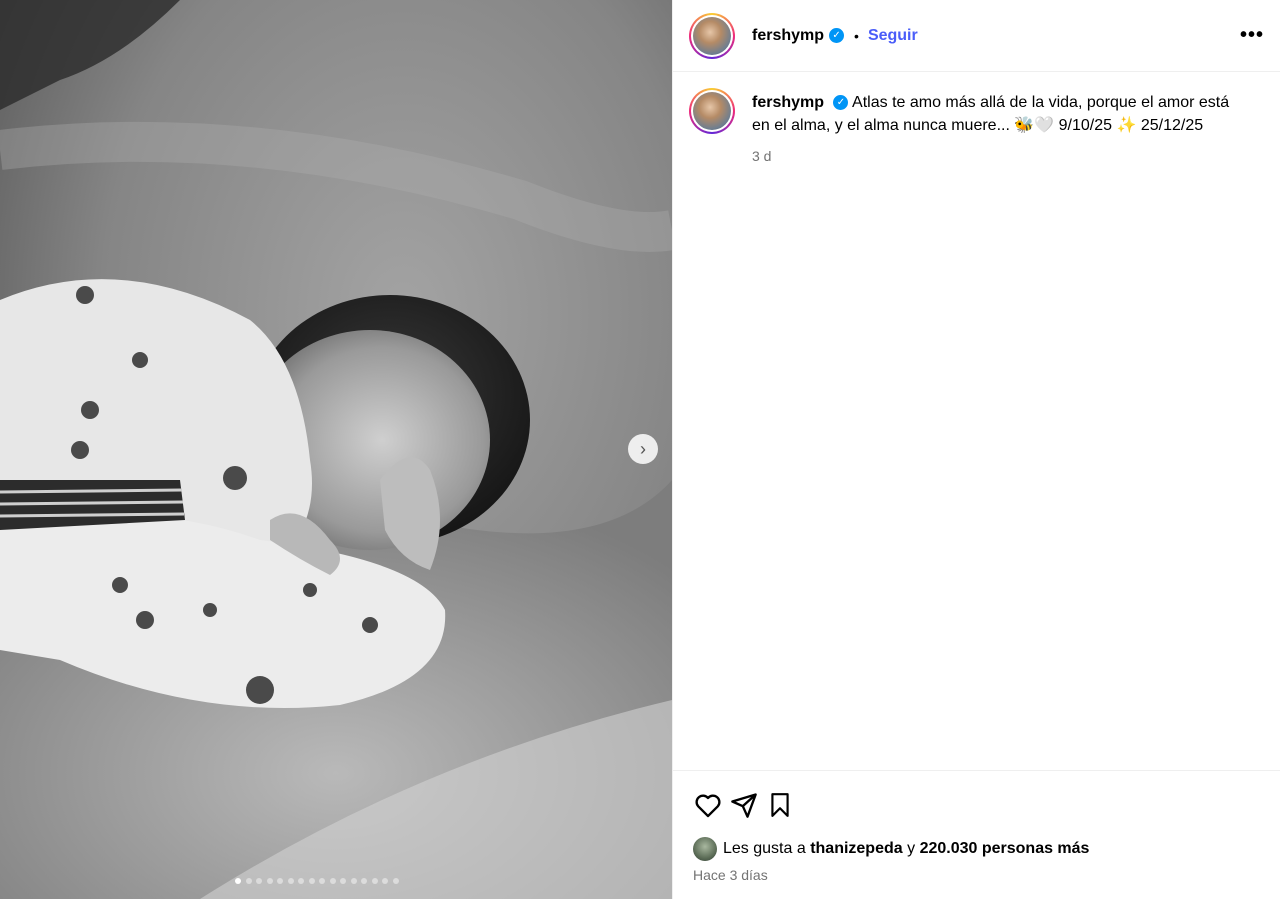 The height and width of the screenshot is (899, 1280). Describe the element at coordinates (764, 848) in the screenshot. I see `likes-prefix: Les gusta a` at that location.